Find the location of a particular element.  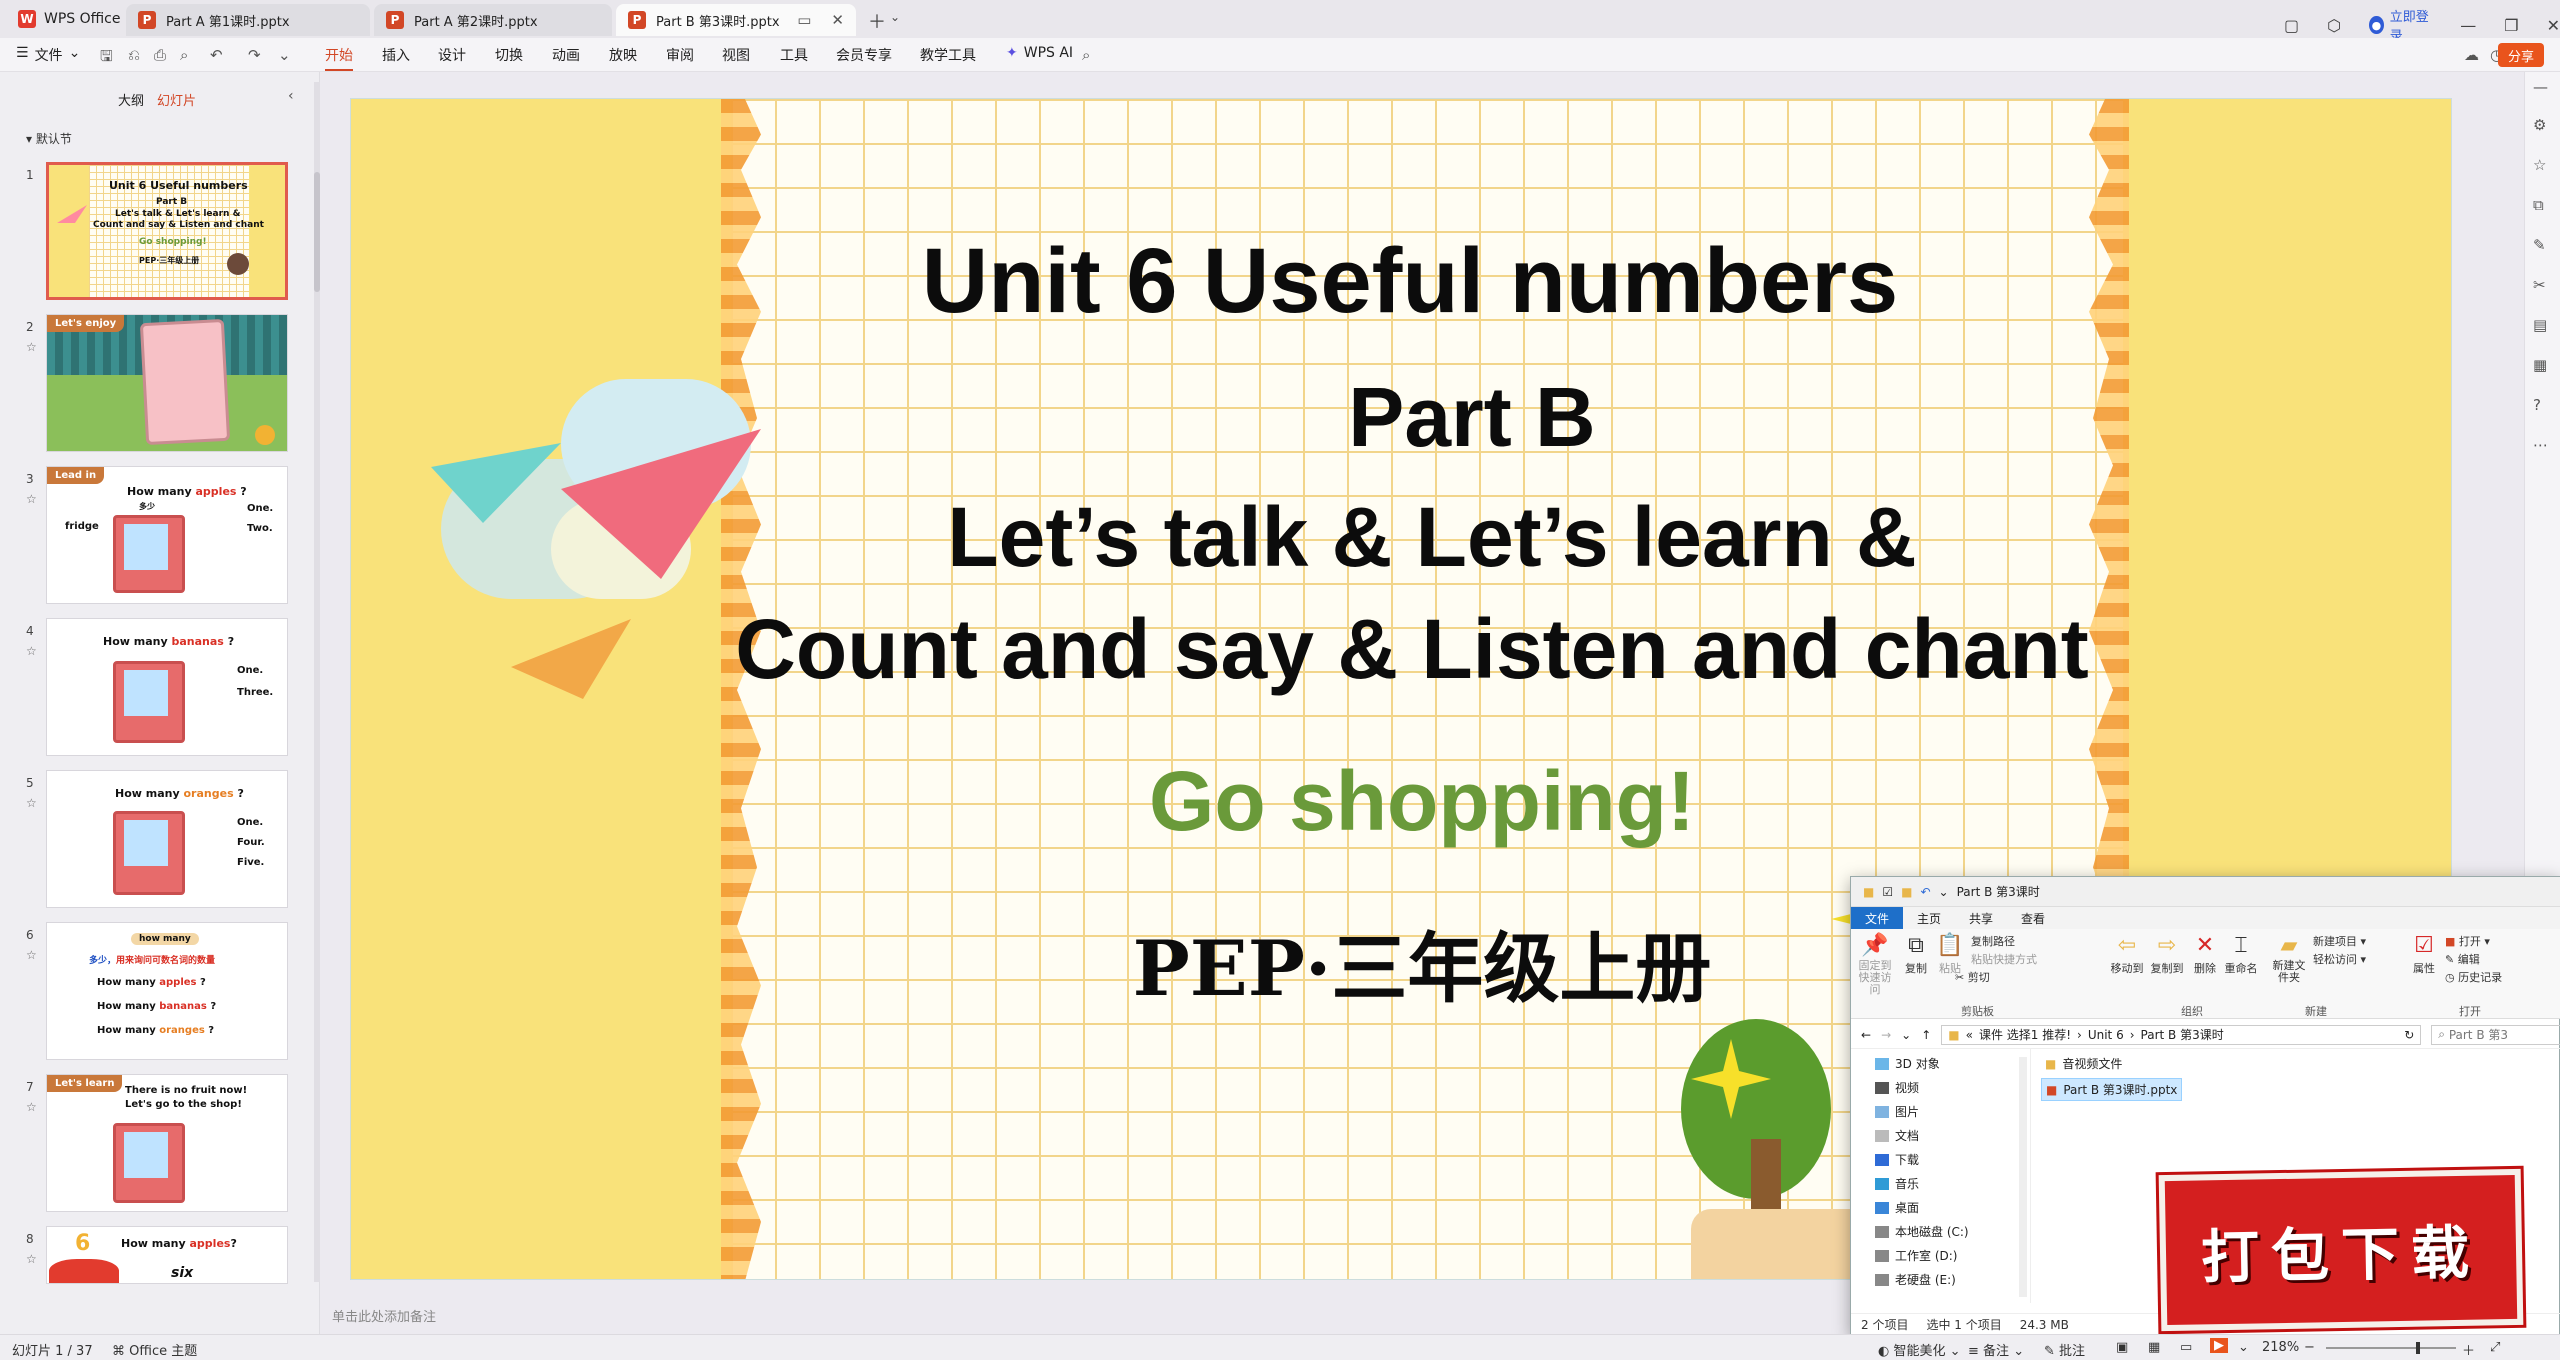

explorer-title-bar: ■ ☑ ■ ↶ ⌄ Part B 第3课时 is located at coordinates (2205, 892).